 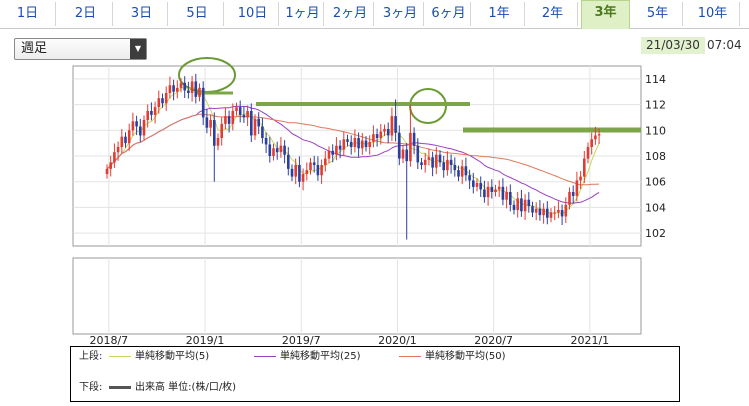 I want to click on y-tick-label: 110, so click(x=655, y=130).